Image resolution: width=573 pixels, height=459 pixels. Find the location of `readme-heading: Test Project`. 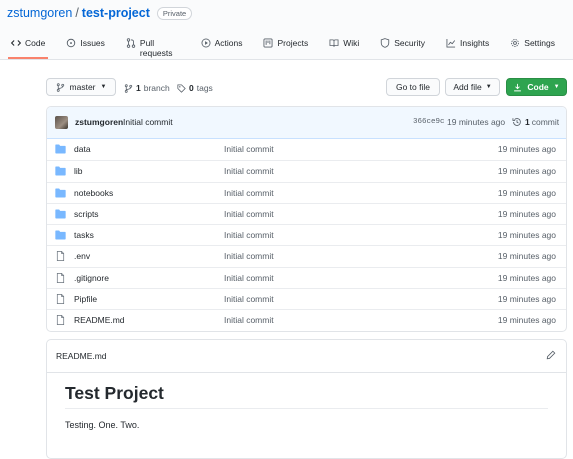

readme-heading: Test Project is located at coordinates (114, 393).